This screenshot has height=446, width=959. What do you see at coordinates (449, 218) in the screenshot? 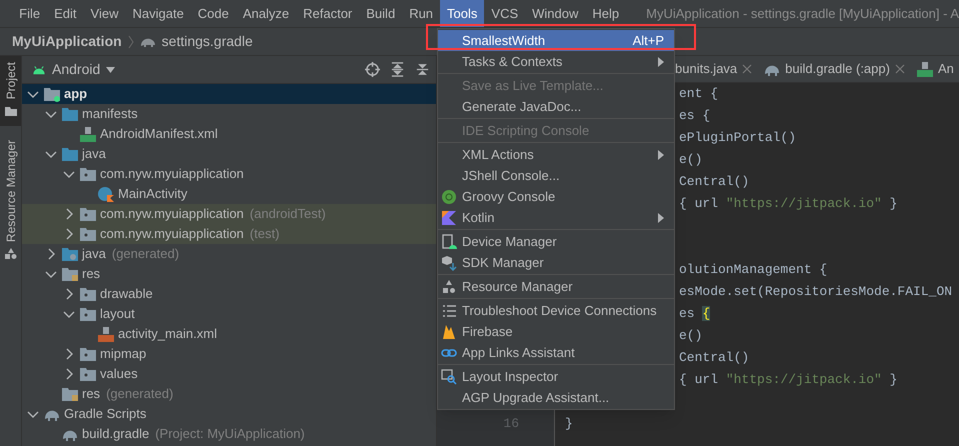
I see `kotlin-icon` at bounding box center [449, 218].